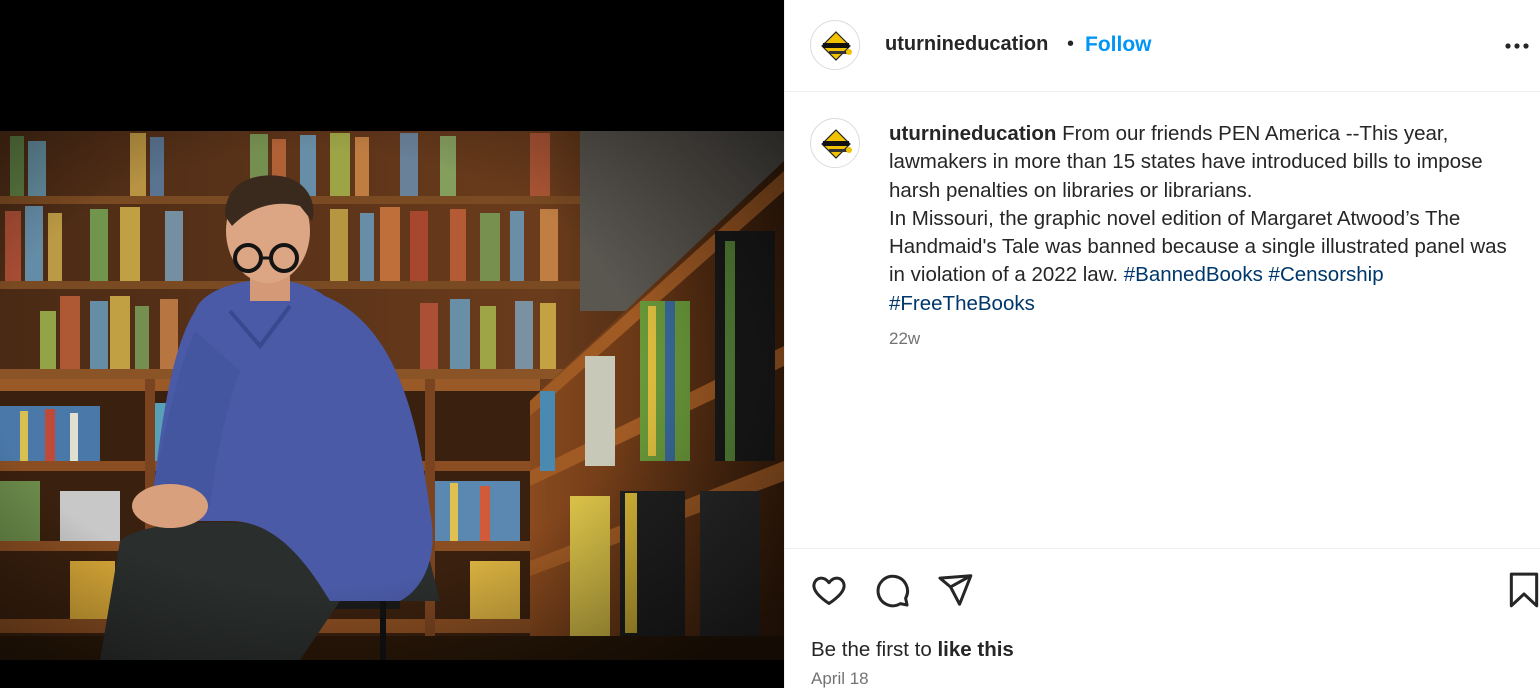 The image size is (1540, 688). What do you see at coordinates (966, 44) in the screenshot?
I see `post-author-username: uturnineducation` at bounding box center [966, 44].